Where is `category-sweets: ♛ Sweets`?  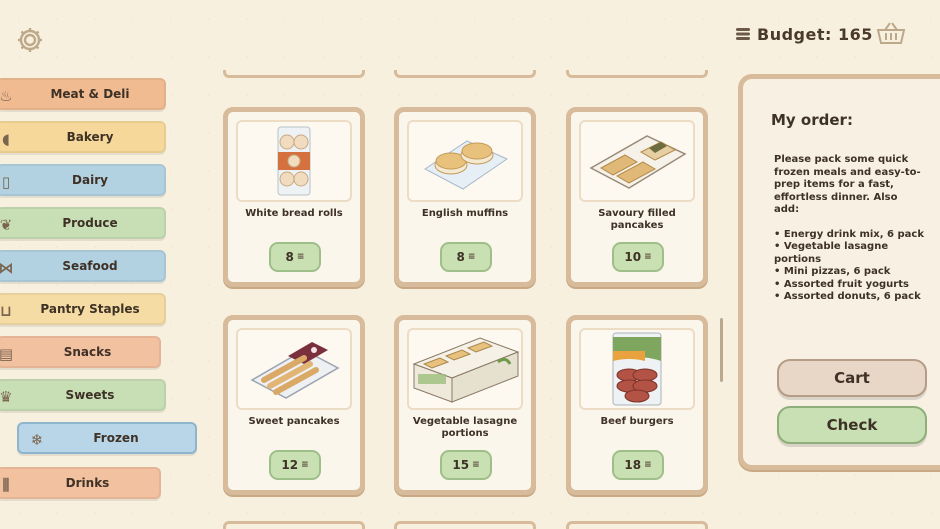
category-sweets: ♛ Sweets is located at coordinates (83, 395).